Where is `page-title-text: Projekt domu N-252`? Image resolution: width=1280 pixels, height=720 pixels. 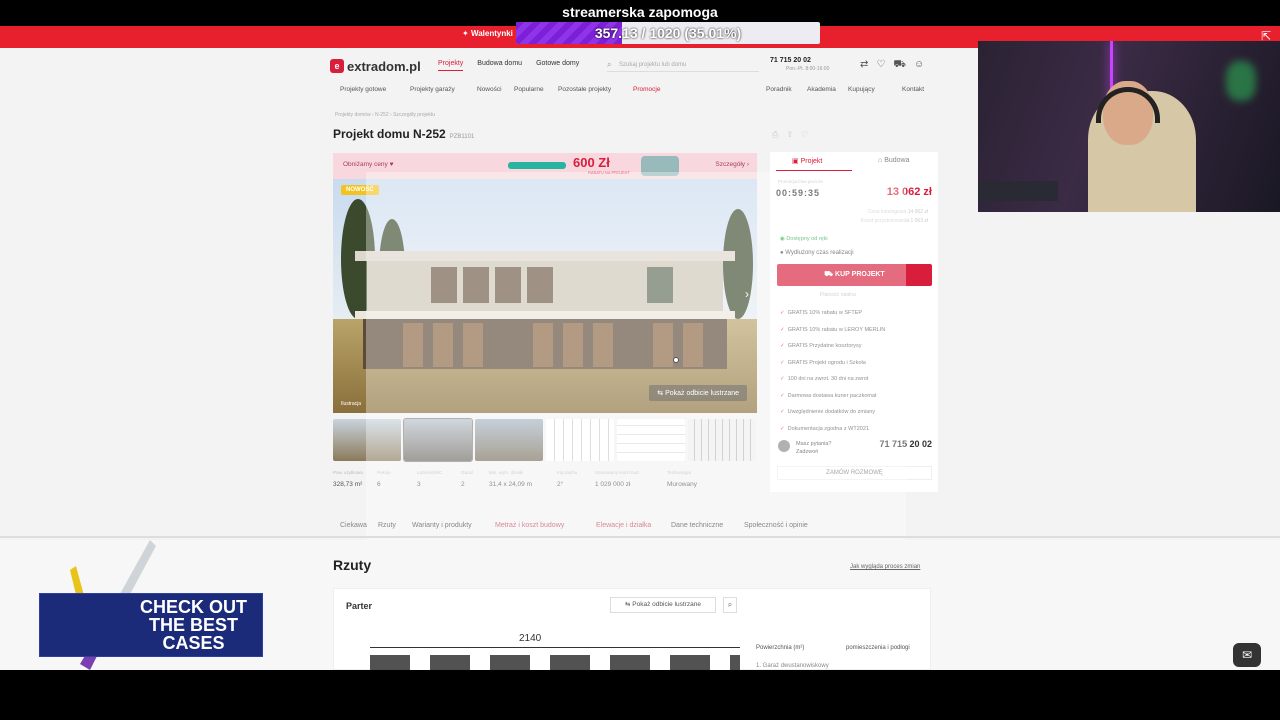
page-title-text: Projekt domu N-252 is located at coordinates (389, 134).